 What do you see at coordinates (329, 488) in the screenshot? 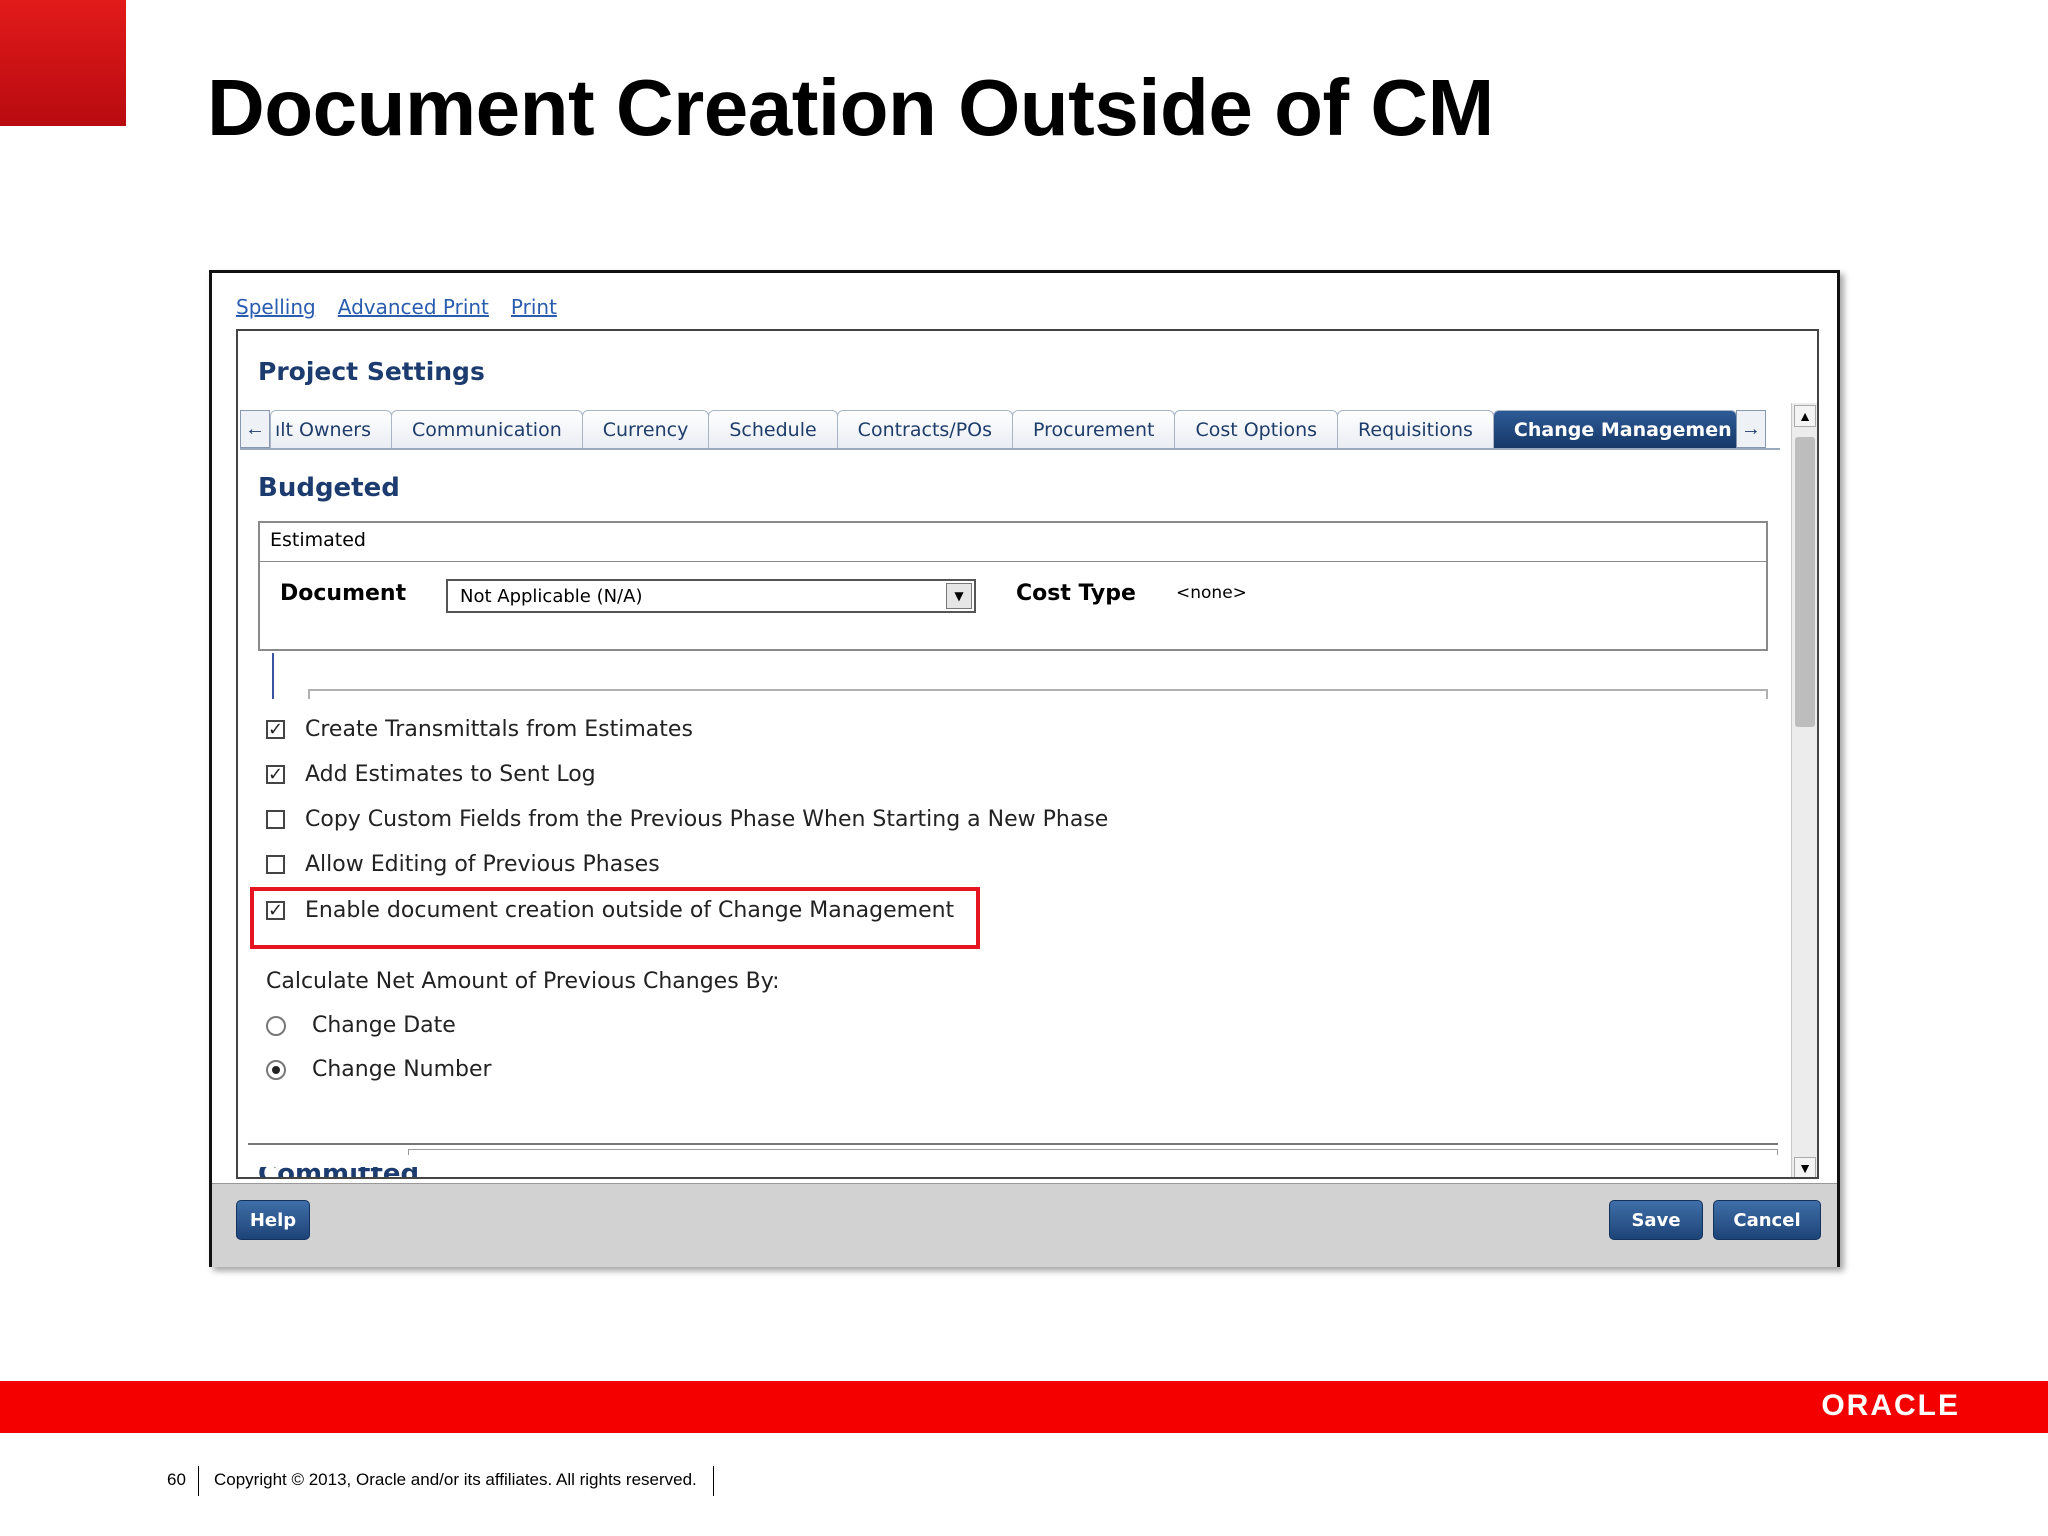
I see `section-title-budgeted: Budgeted` at bounding box center [329, 488].